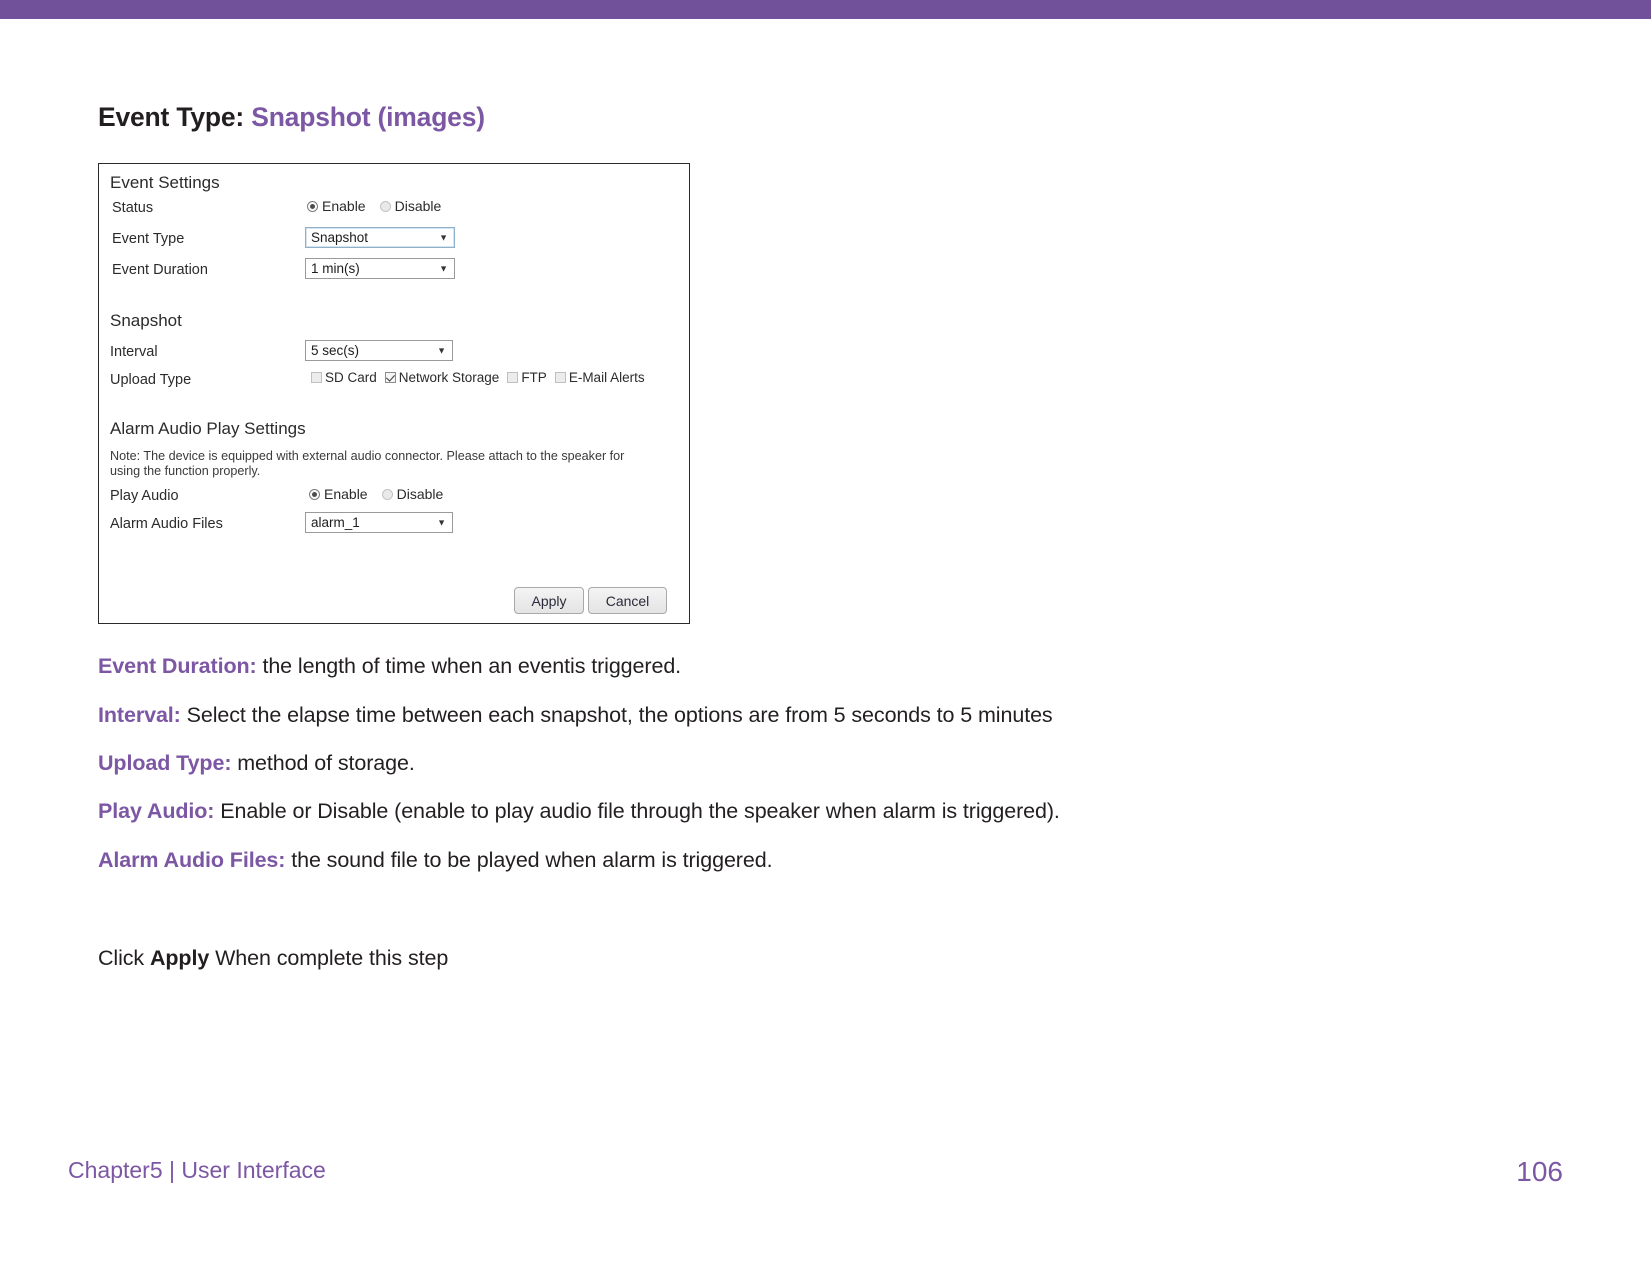  What do you see at coordinates (534, 377) in the screenshot?
I see `upload-type-label-2: FTP` at bounding box center [534, 377].